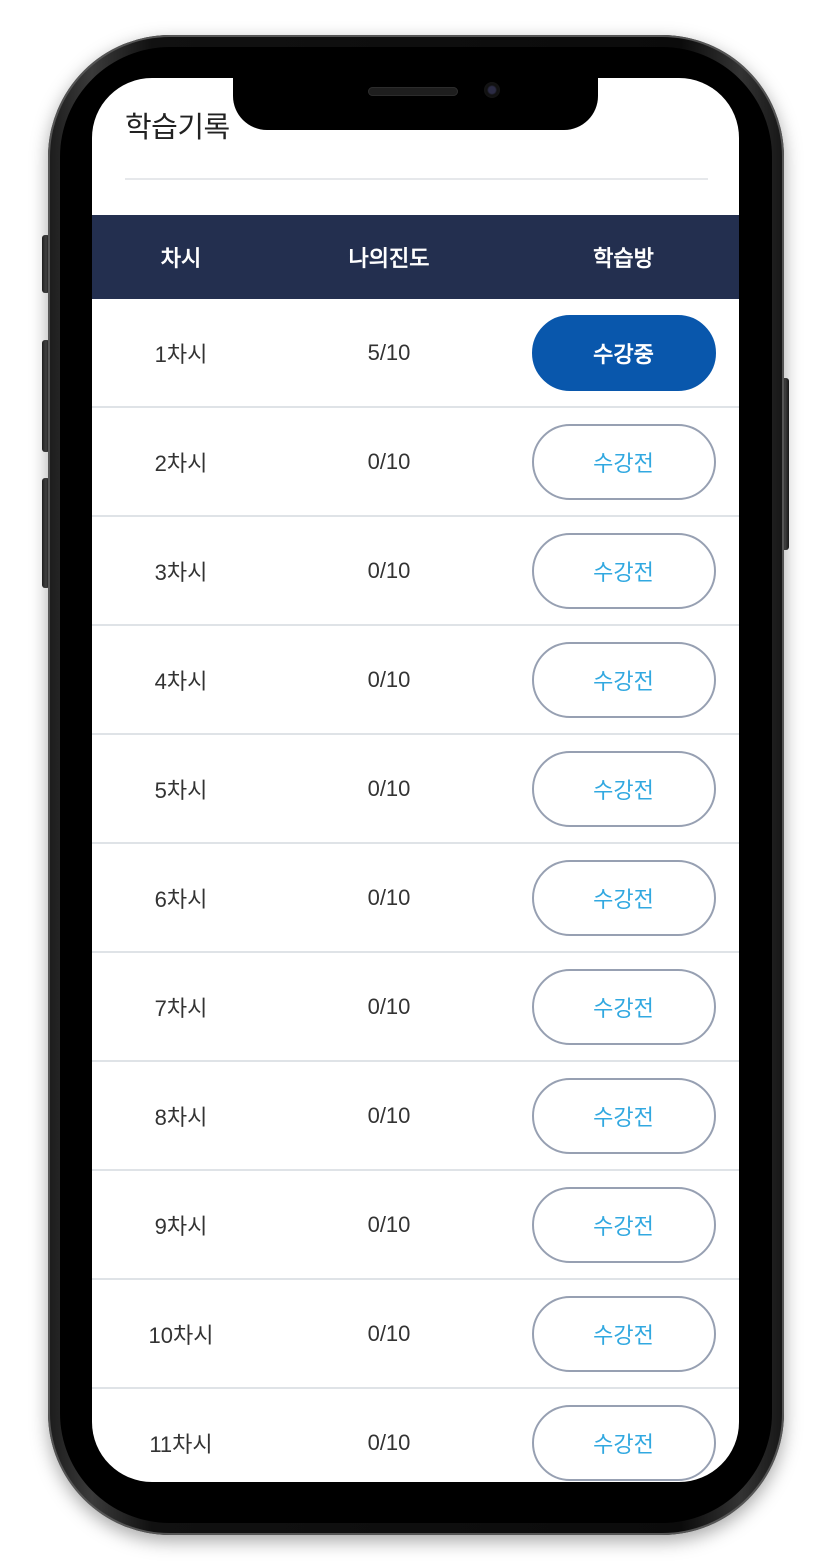 This screenshot has height=1566, width=821. Describe the element at coordinates (181, 1335) in the screenshot. I see `session-cell: 10차시` at that location.